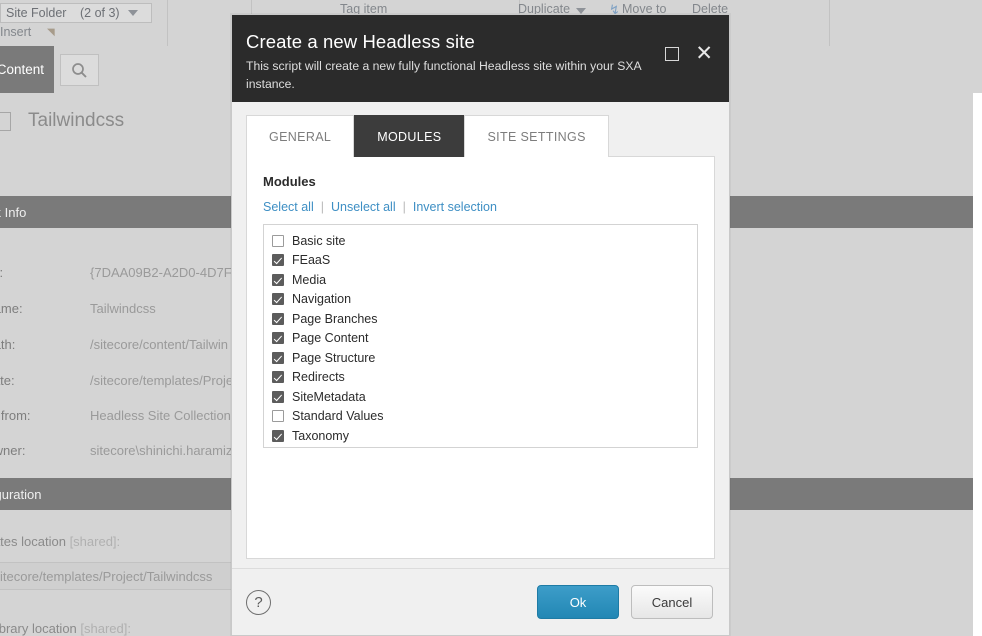 The image size is (982, 636). Describe the element at coordinates (100, 13) in the screenshot. I see `site-folder-count: (2 of 3)` at that location.